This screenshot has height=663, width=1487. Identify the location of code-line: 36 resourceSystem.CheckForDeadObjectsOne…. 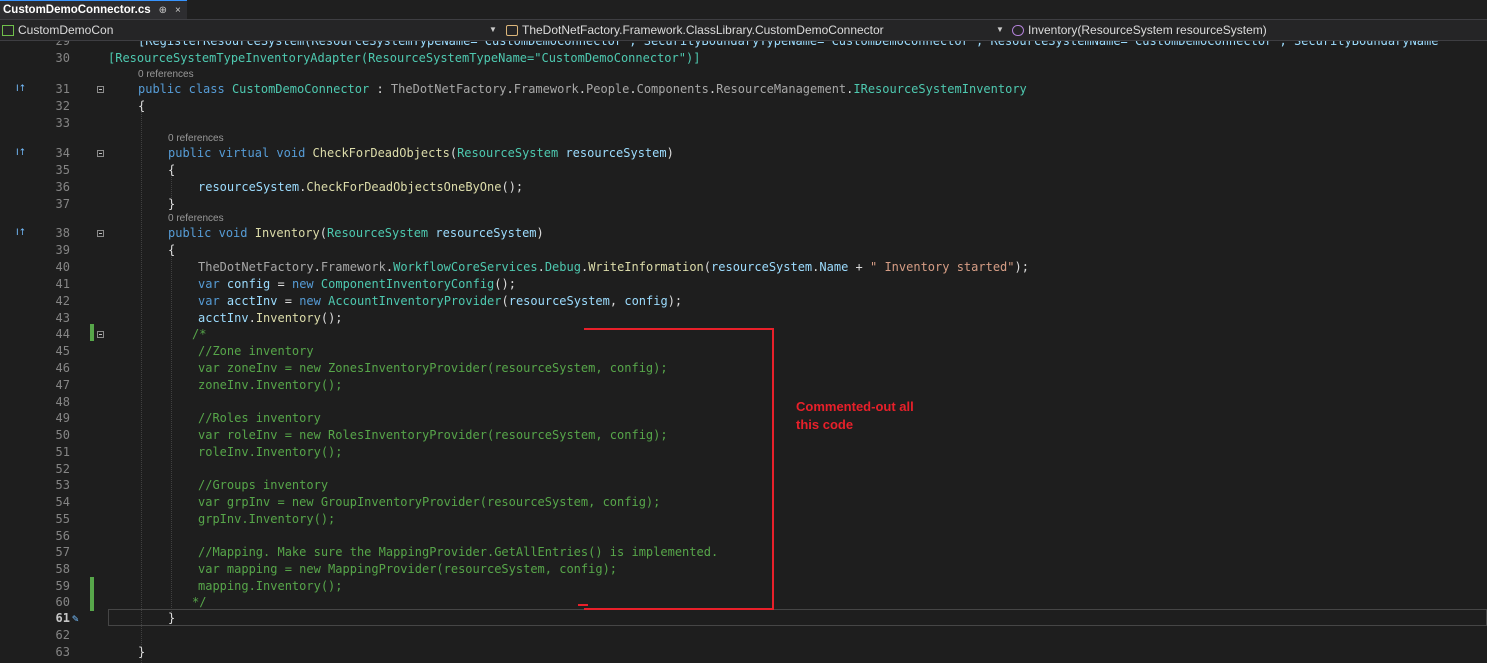
(289, 187).